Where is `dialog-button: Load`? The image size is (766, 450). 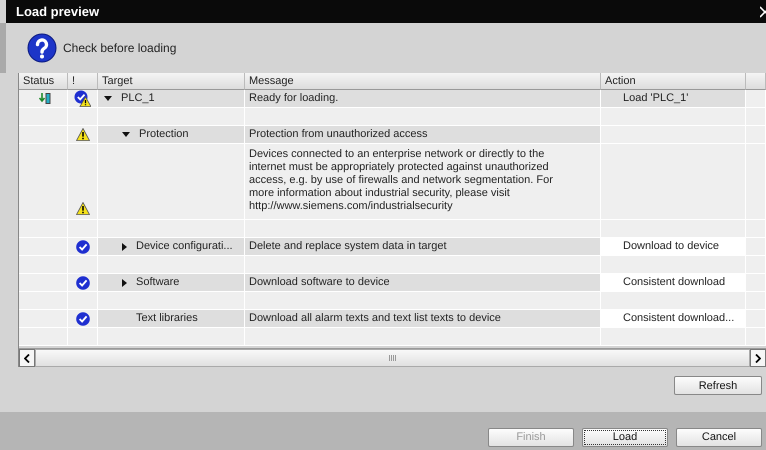
dialog-button: Load is located at coordinates (625, 437).